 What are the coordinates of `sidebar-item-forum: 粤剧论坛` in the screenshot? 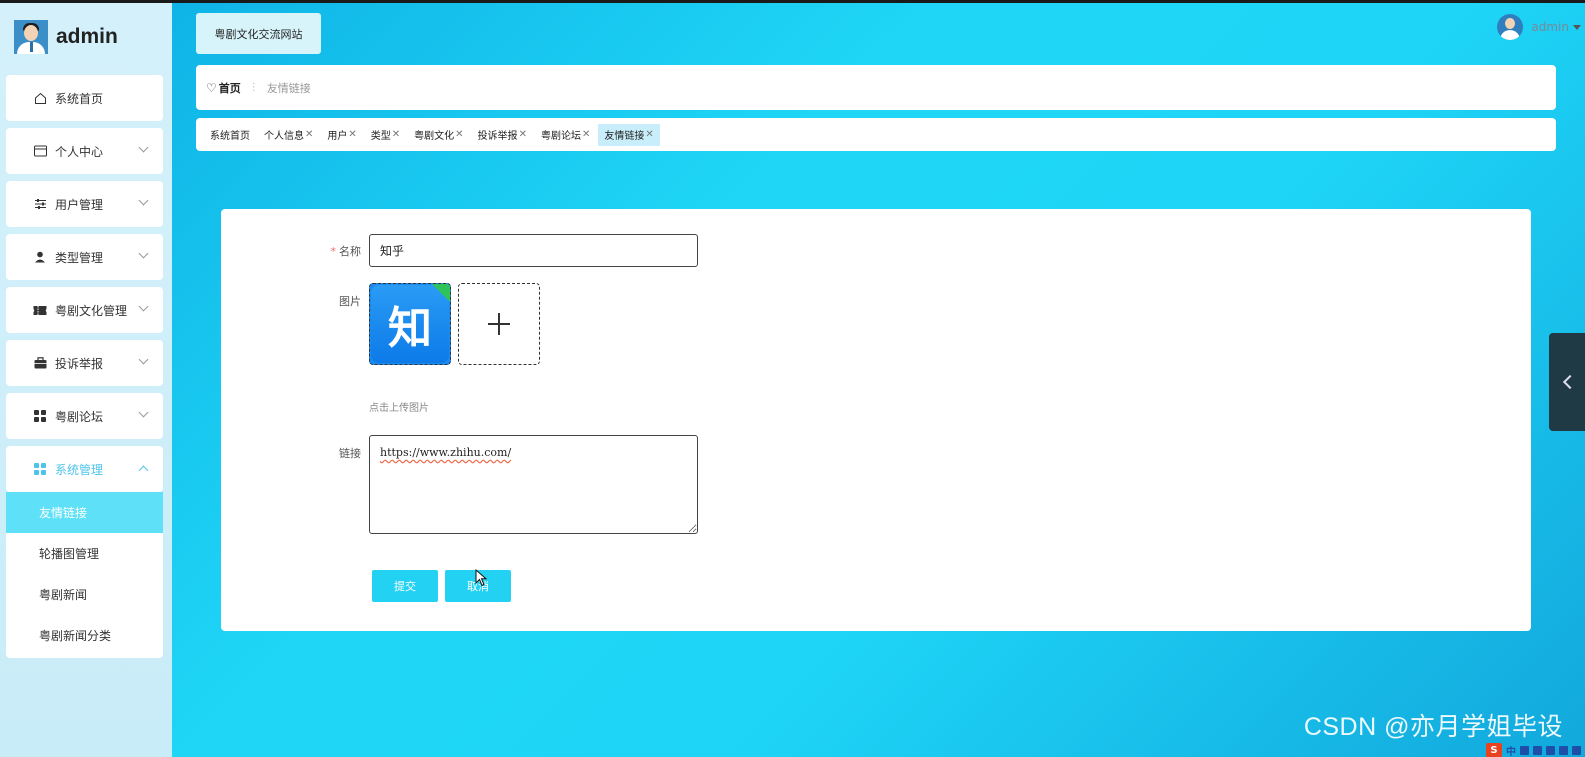 It's located at (84, 416).